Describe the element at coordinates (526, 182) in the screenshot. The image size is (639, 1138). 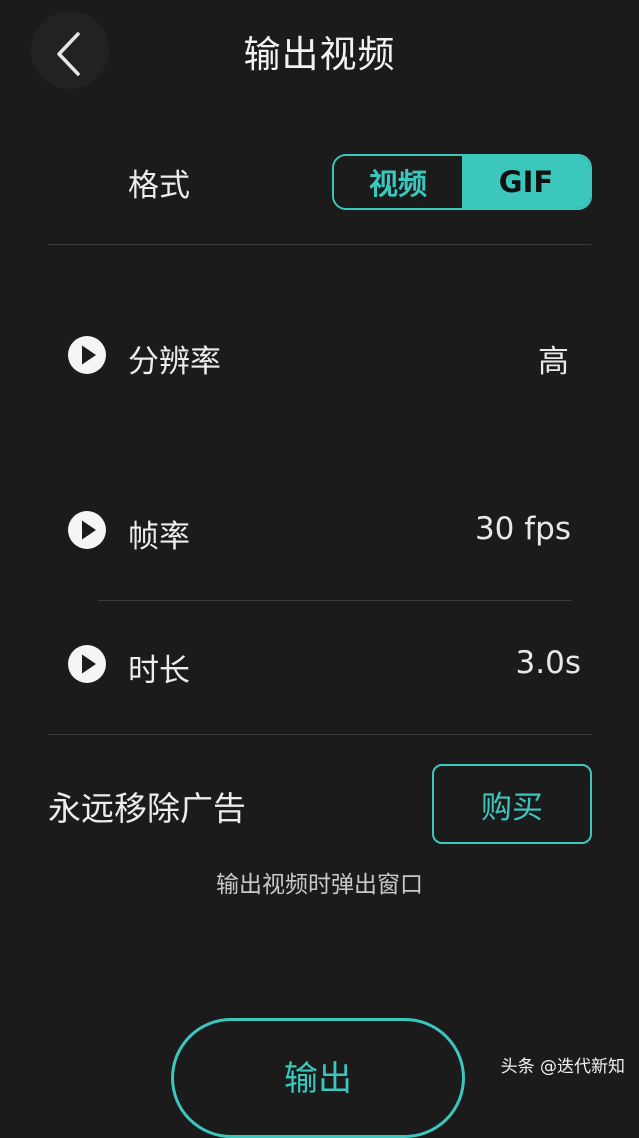
I see `format-option-gif: GIF` at that location.